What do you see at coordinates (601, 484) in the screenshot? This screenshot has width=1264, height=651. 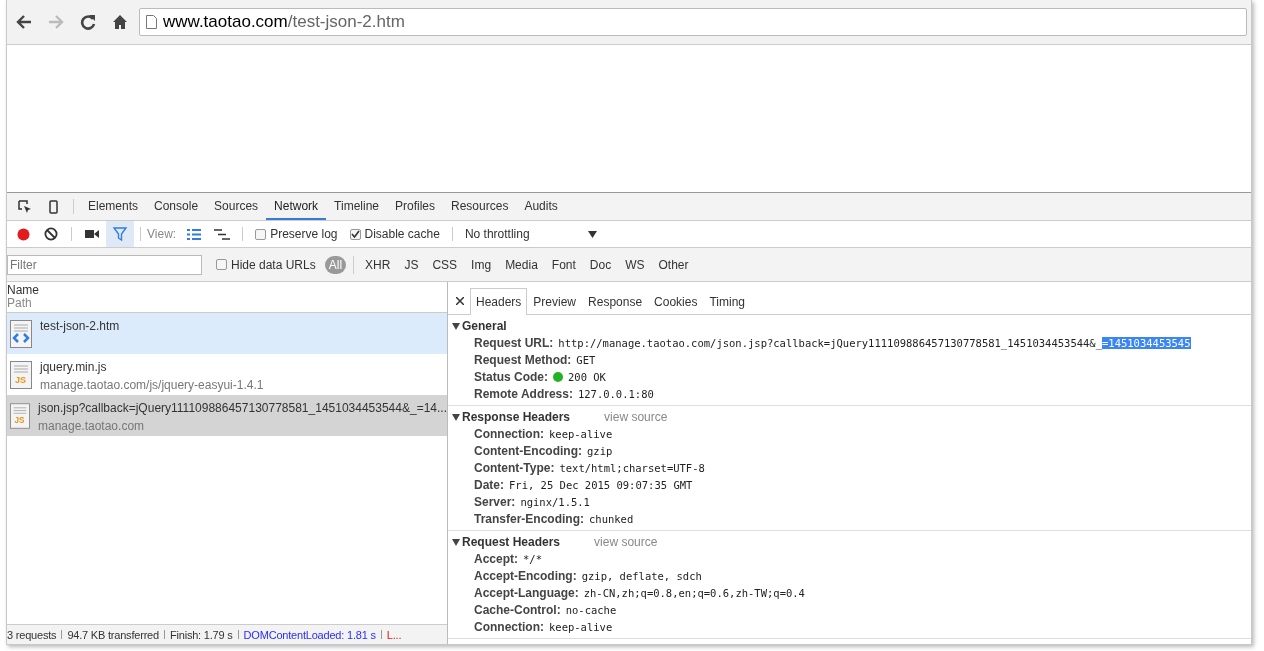 I see `header-value: Fri, 25 Dec 2015 09:07:35 GMT` at bounding box center [601, 484].